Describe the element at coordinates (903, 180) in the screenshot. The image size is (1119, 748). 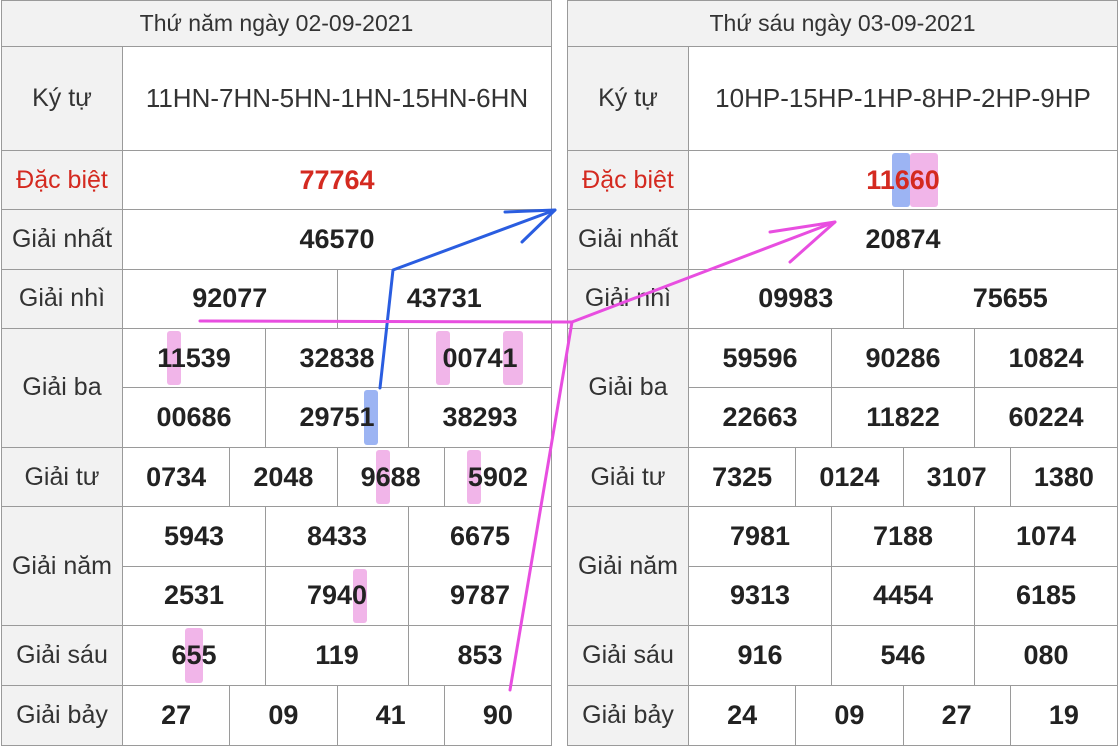
I see `special-prize-number: 11660` at that location.